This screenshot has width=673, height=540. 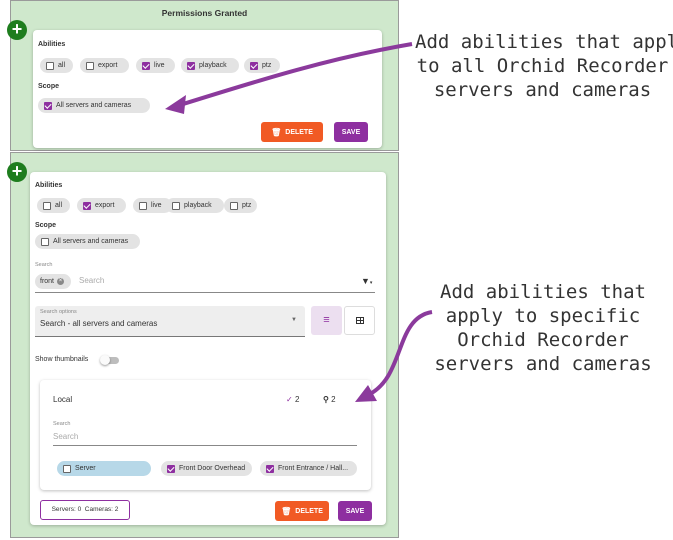 I want to click on search-icon: ⚲, so click(x=326, y=399).